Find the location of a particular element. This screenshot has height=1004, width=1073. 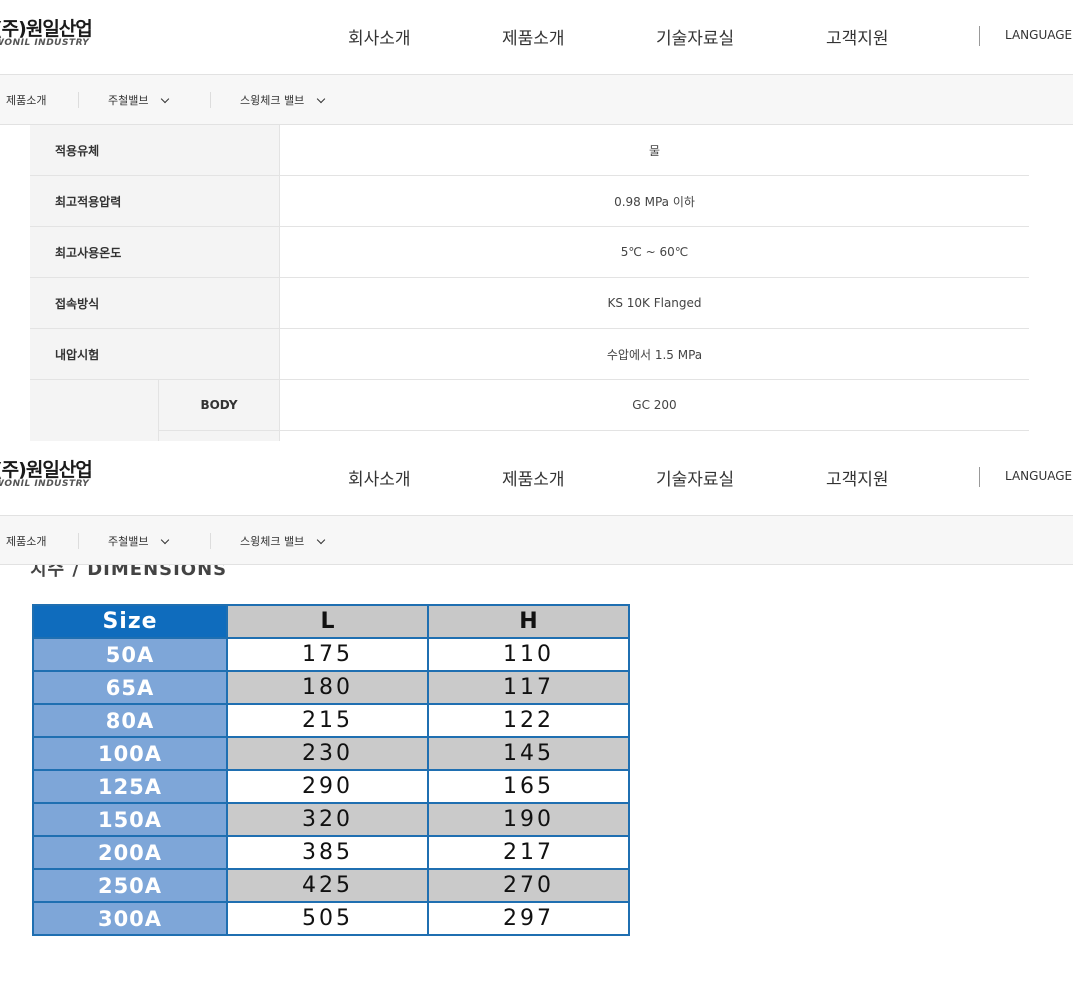

table-row: 125A 290 165 is located at coordinates (331, 786).